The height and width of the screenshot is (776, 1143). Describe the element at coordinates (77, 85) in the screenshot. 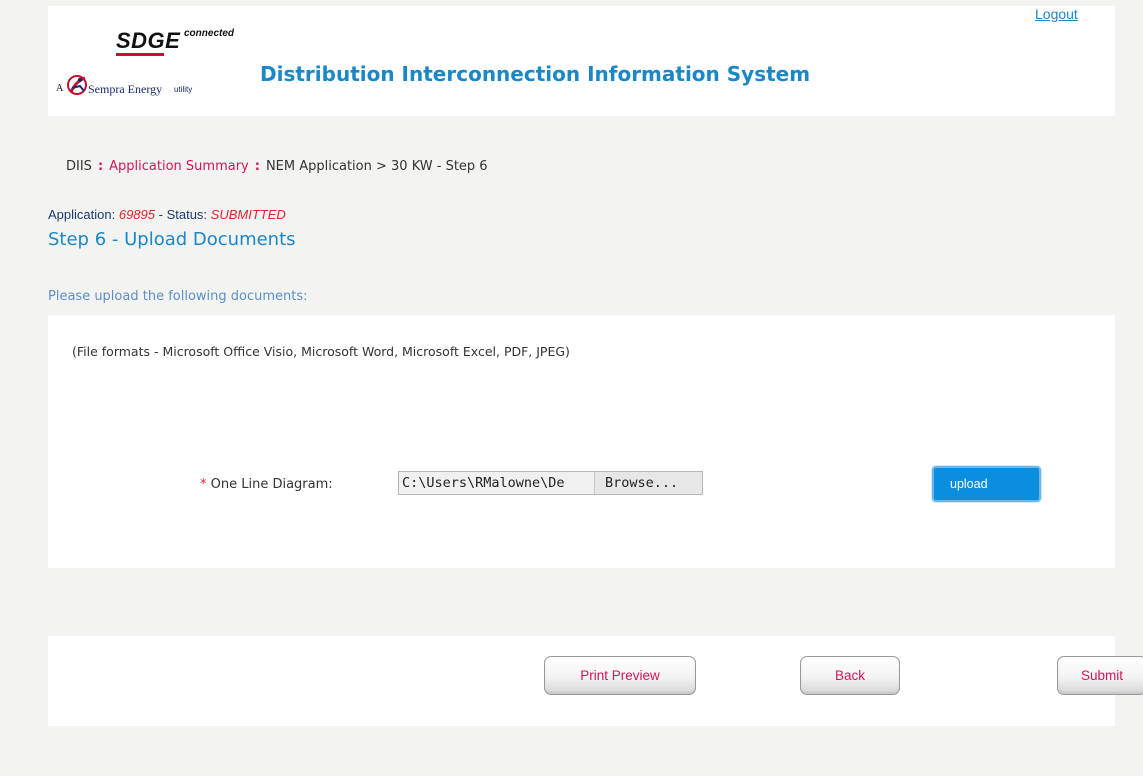

I see `sempra-swoosh-icon` at that location.